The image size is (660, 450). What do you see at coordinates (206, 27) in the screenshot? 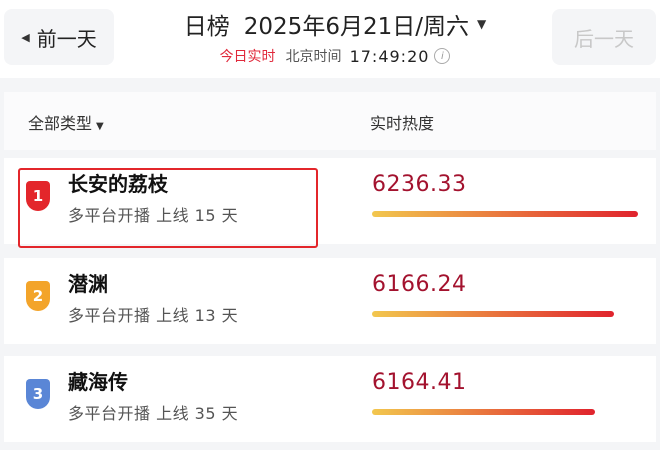
I see `ranking-title: 日榜` at bounding box center [206, 27].